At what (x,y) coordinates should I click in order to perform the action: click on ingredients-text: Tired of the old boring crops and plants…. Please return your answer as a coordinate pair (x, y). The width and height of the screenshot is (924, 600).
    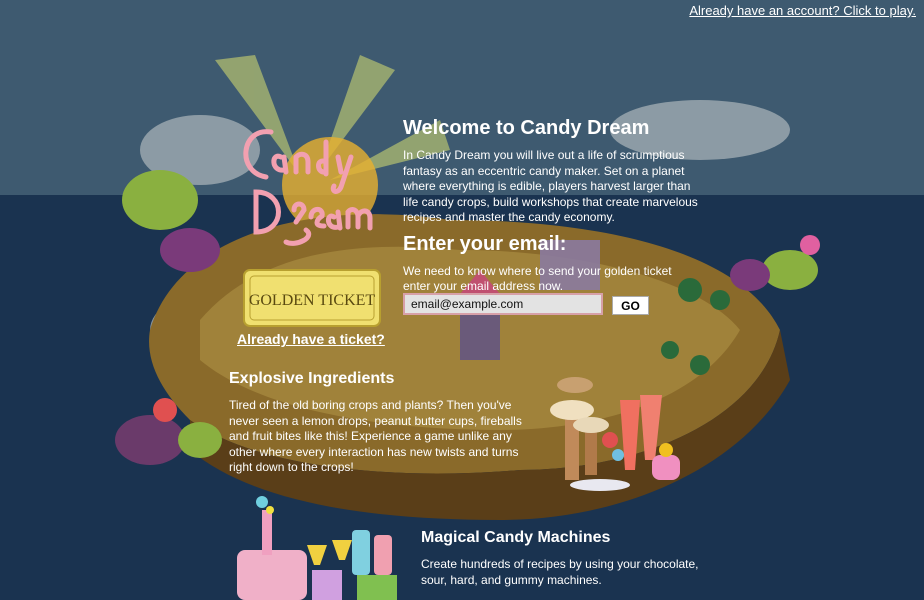
    Looking at the image, I should click on (375, 436).